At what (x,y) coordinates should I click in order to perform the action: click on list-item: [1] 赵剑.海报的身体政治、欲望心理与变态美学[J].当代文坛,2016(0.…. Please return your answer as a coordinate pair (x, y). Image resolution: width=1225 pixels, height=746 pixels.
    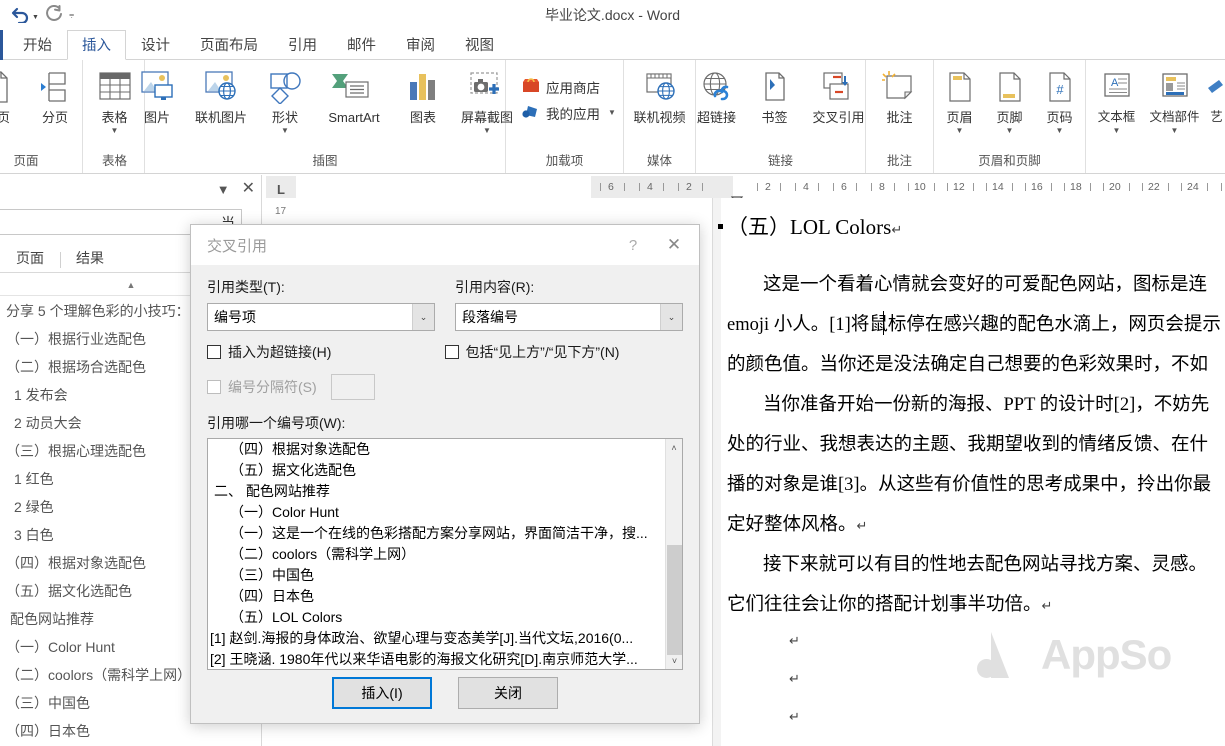
    Looking at the image, I should click on (436, 638).